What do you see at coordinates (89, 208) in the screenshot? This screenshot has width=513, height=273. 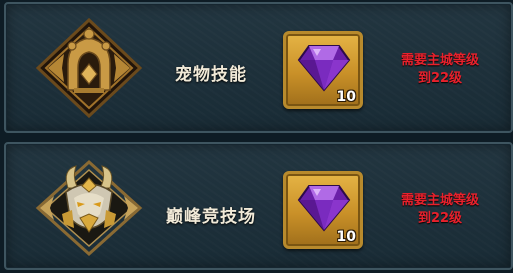 I see `arena-beast-crest-icon` at bounding box center [89, 208].